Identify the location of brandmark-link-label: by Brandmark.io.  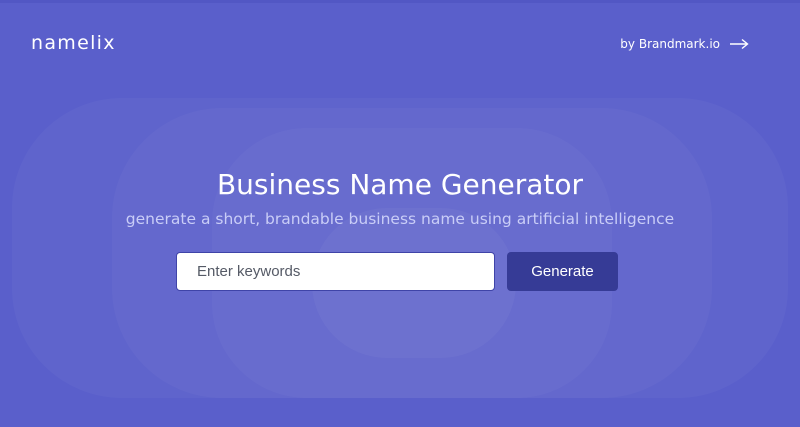
(670, 44).